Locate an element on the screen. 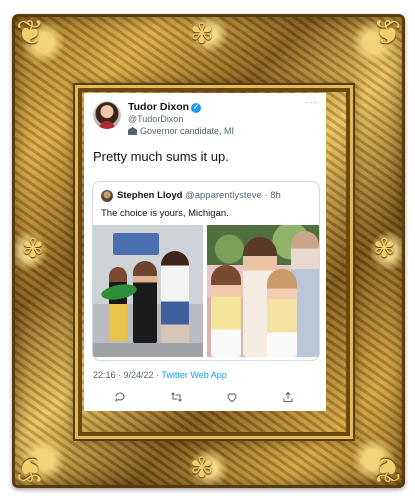 The image size is (415, 500). author-avatar is located at coordinates (107, 115).